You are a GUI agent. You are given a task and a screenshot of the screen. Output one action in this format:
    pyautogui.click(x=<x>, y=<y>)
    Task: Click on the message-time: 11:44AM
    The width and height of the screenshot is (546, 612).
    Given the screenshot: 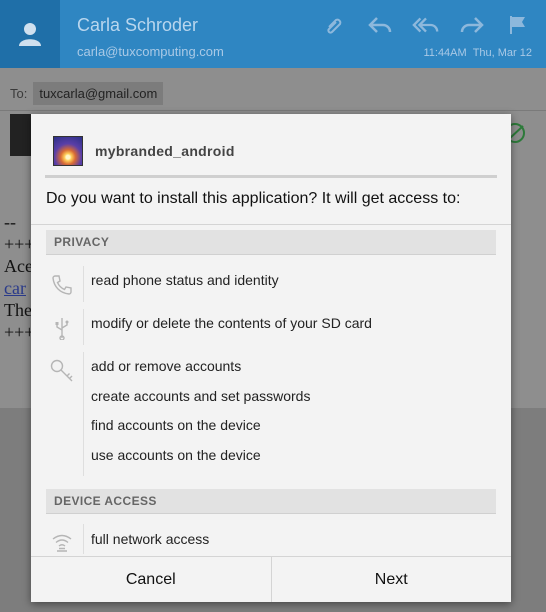 What is the action you would take?
    pyautogui.click(x=445, y=53)
    